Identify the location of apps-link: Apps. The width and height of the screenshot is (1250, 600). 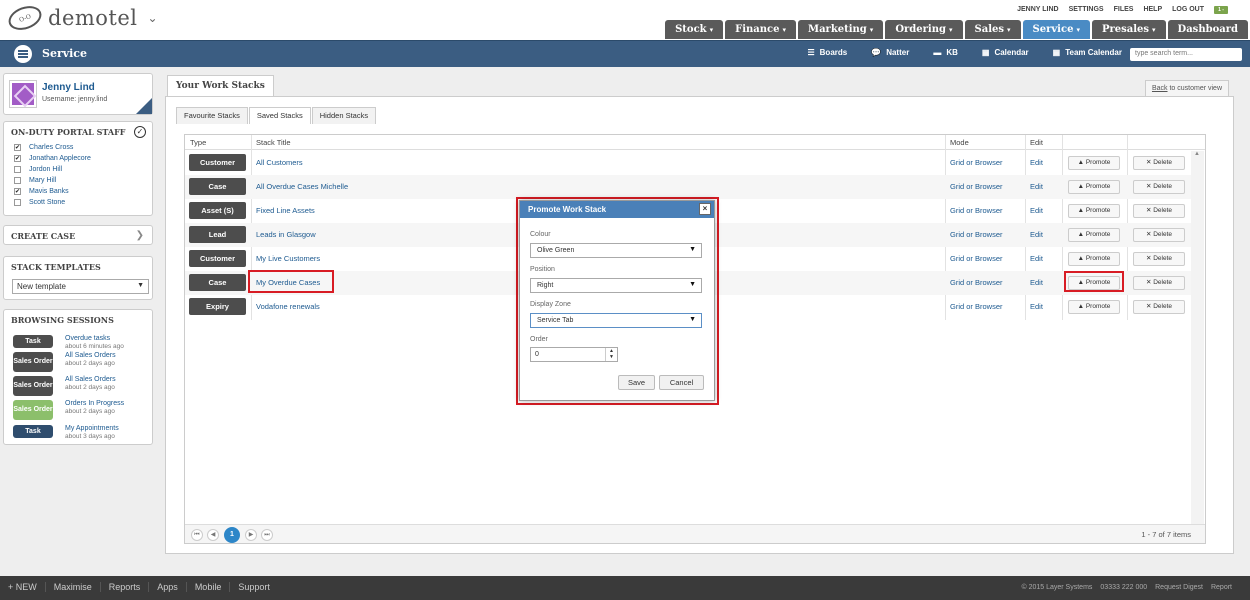
(168, 587).